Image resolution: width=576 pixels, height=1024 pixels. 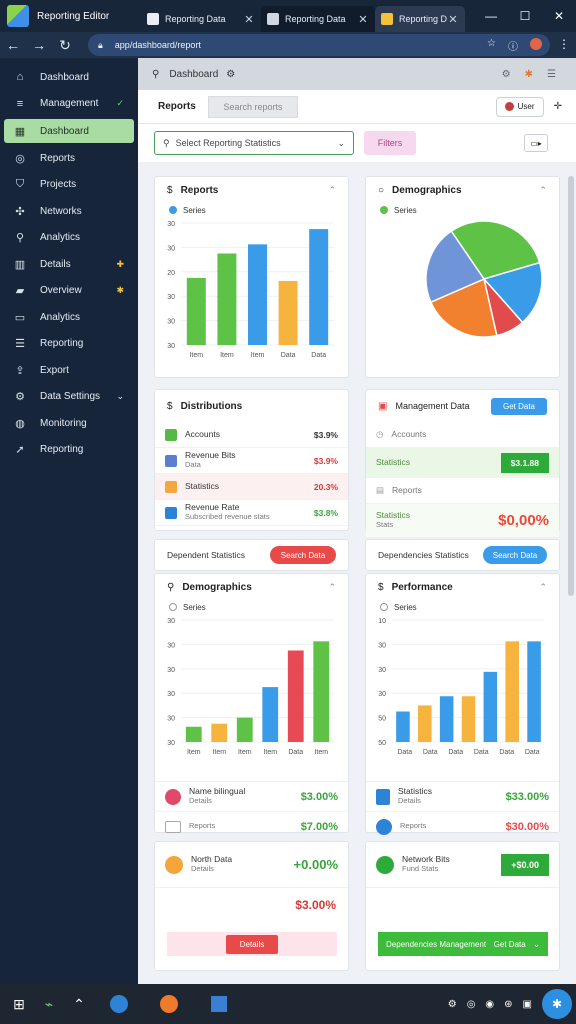 What do you see at coordinates (69, 397) in the screenshot?
I see `sidebar-item: ⚙ Data Settings ⌄` at bounding box center [69, 397].